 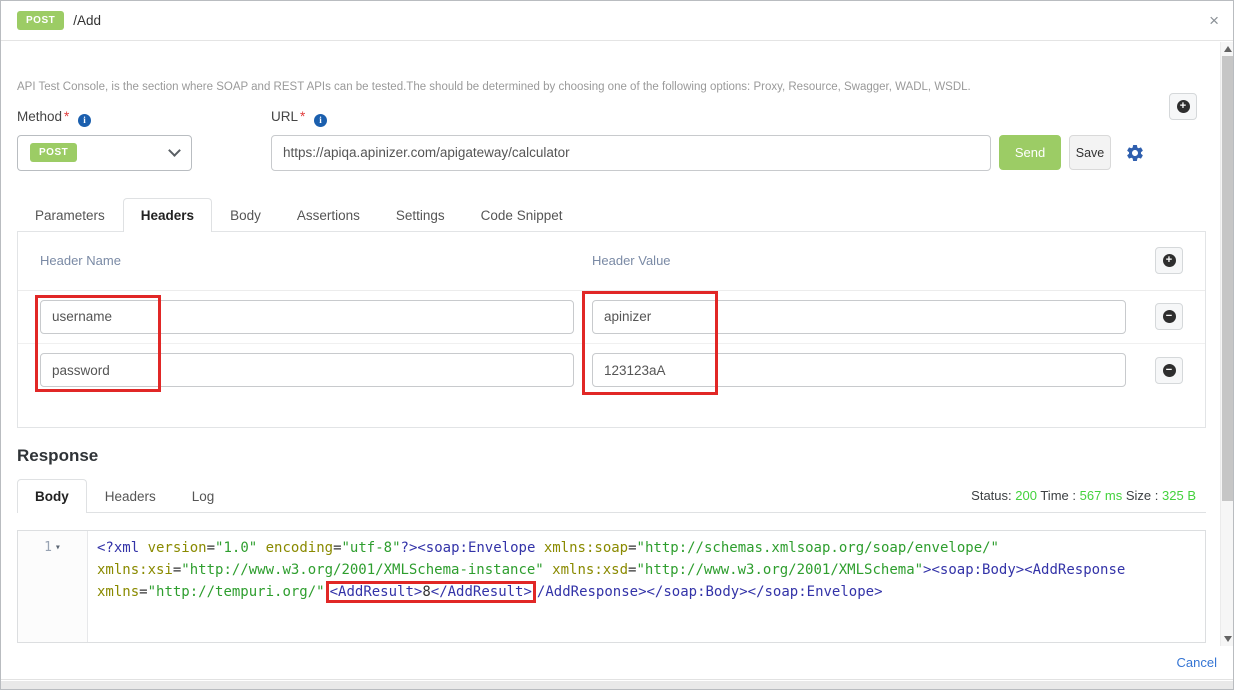 What do you see at coordinates (245, 215) in the screenshot?
I see `tab-body: Body` at bounding box center [245, 215].